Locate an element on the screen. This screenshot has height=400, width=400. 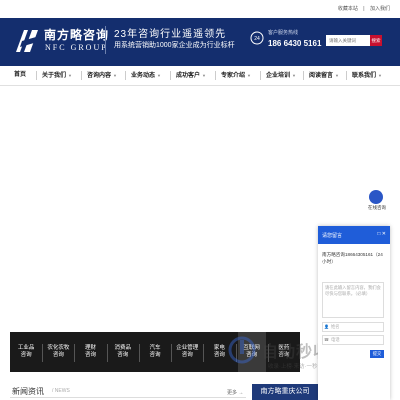
category-item: 理财 咨询 is located at coordinates (91, 352).